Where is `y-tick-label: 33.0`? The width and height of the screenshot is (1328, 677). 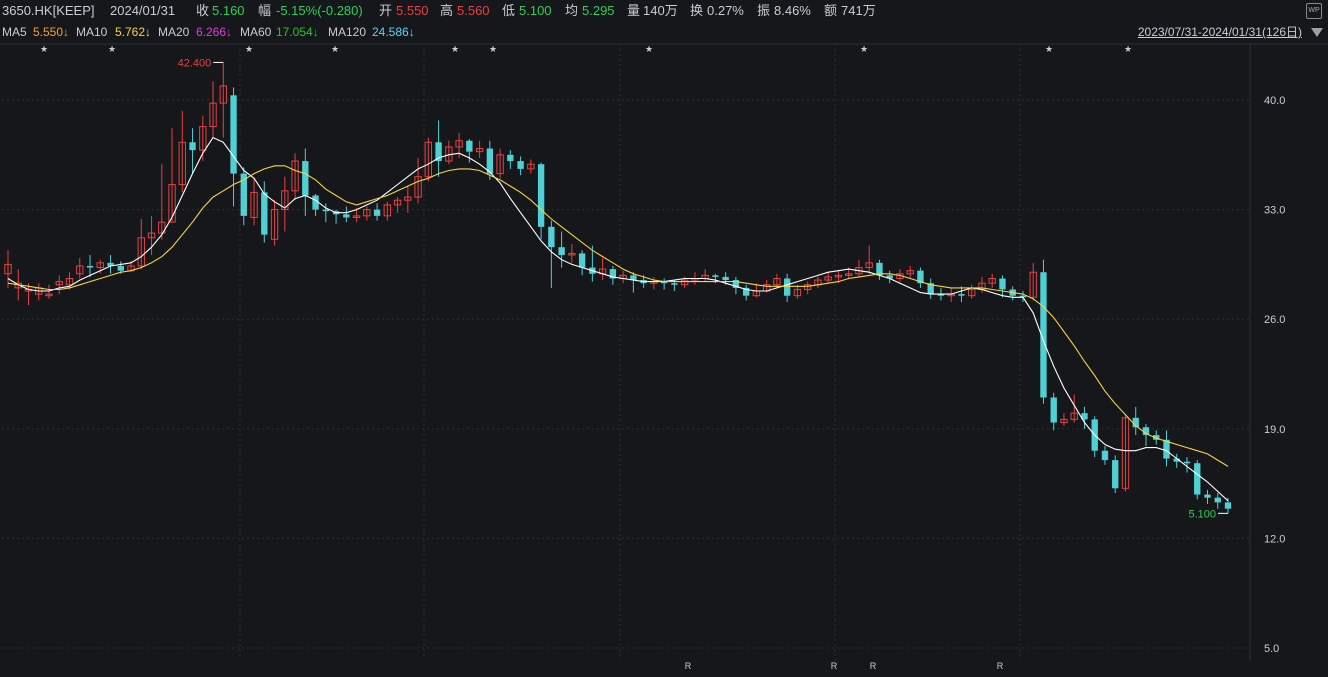
y-tick-label: 33.0 is located at coordinates (1274, 211).